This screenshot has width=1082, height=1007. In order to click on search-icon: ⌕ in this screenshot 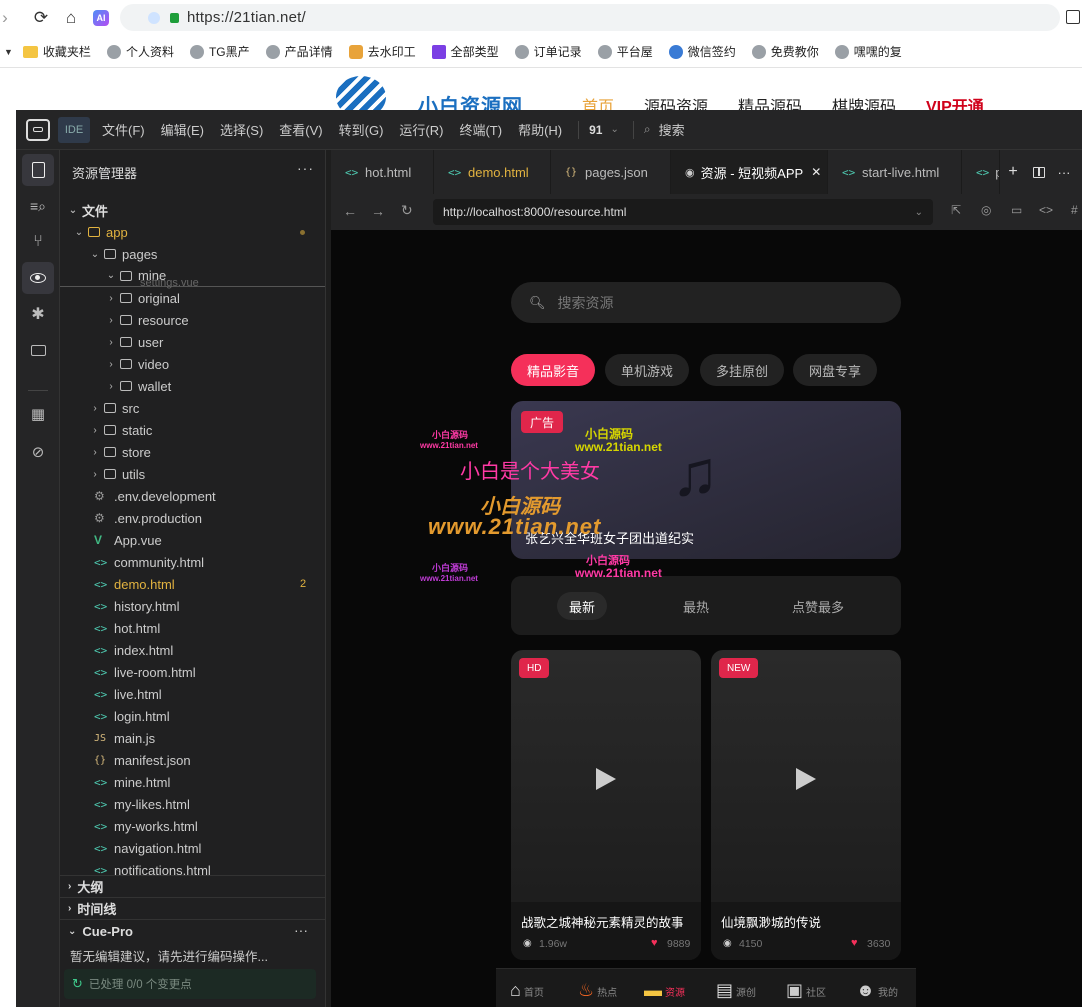, I will do `click(647, 129)`.